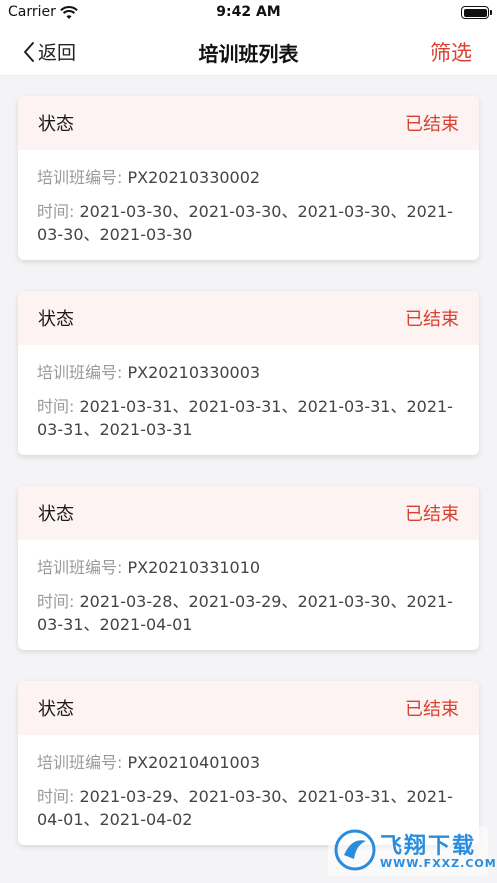 The width and height of the screenshot is (497, 883). I want to click on watermark: 飞翔下载 WWW.FXXZ.COM, so click(412, 851).